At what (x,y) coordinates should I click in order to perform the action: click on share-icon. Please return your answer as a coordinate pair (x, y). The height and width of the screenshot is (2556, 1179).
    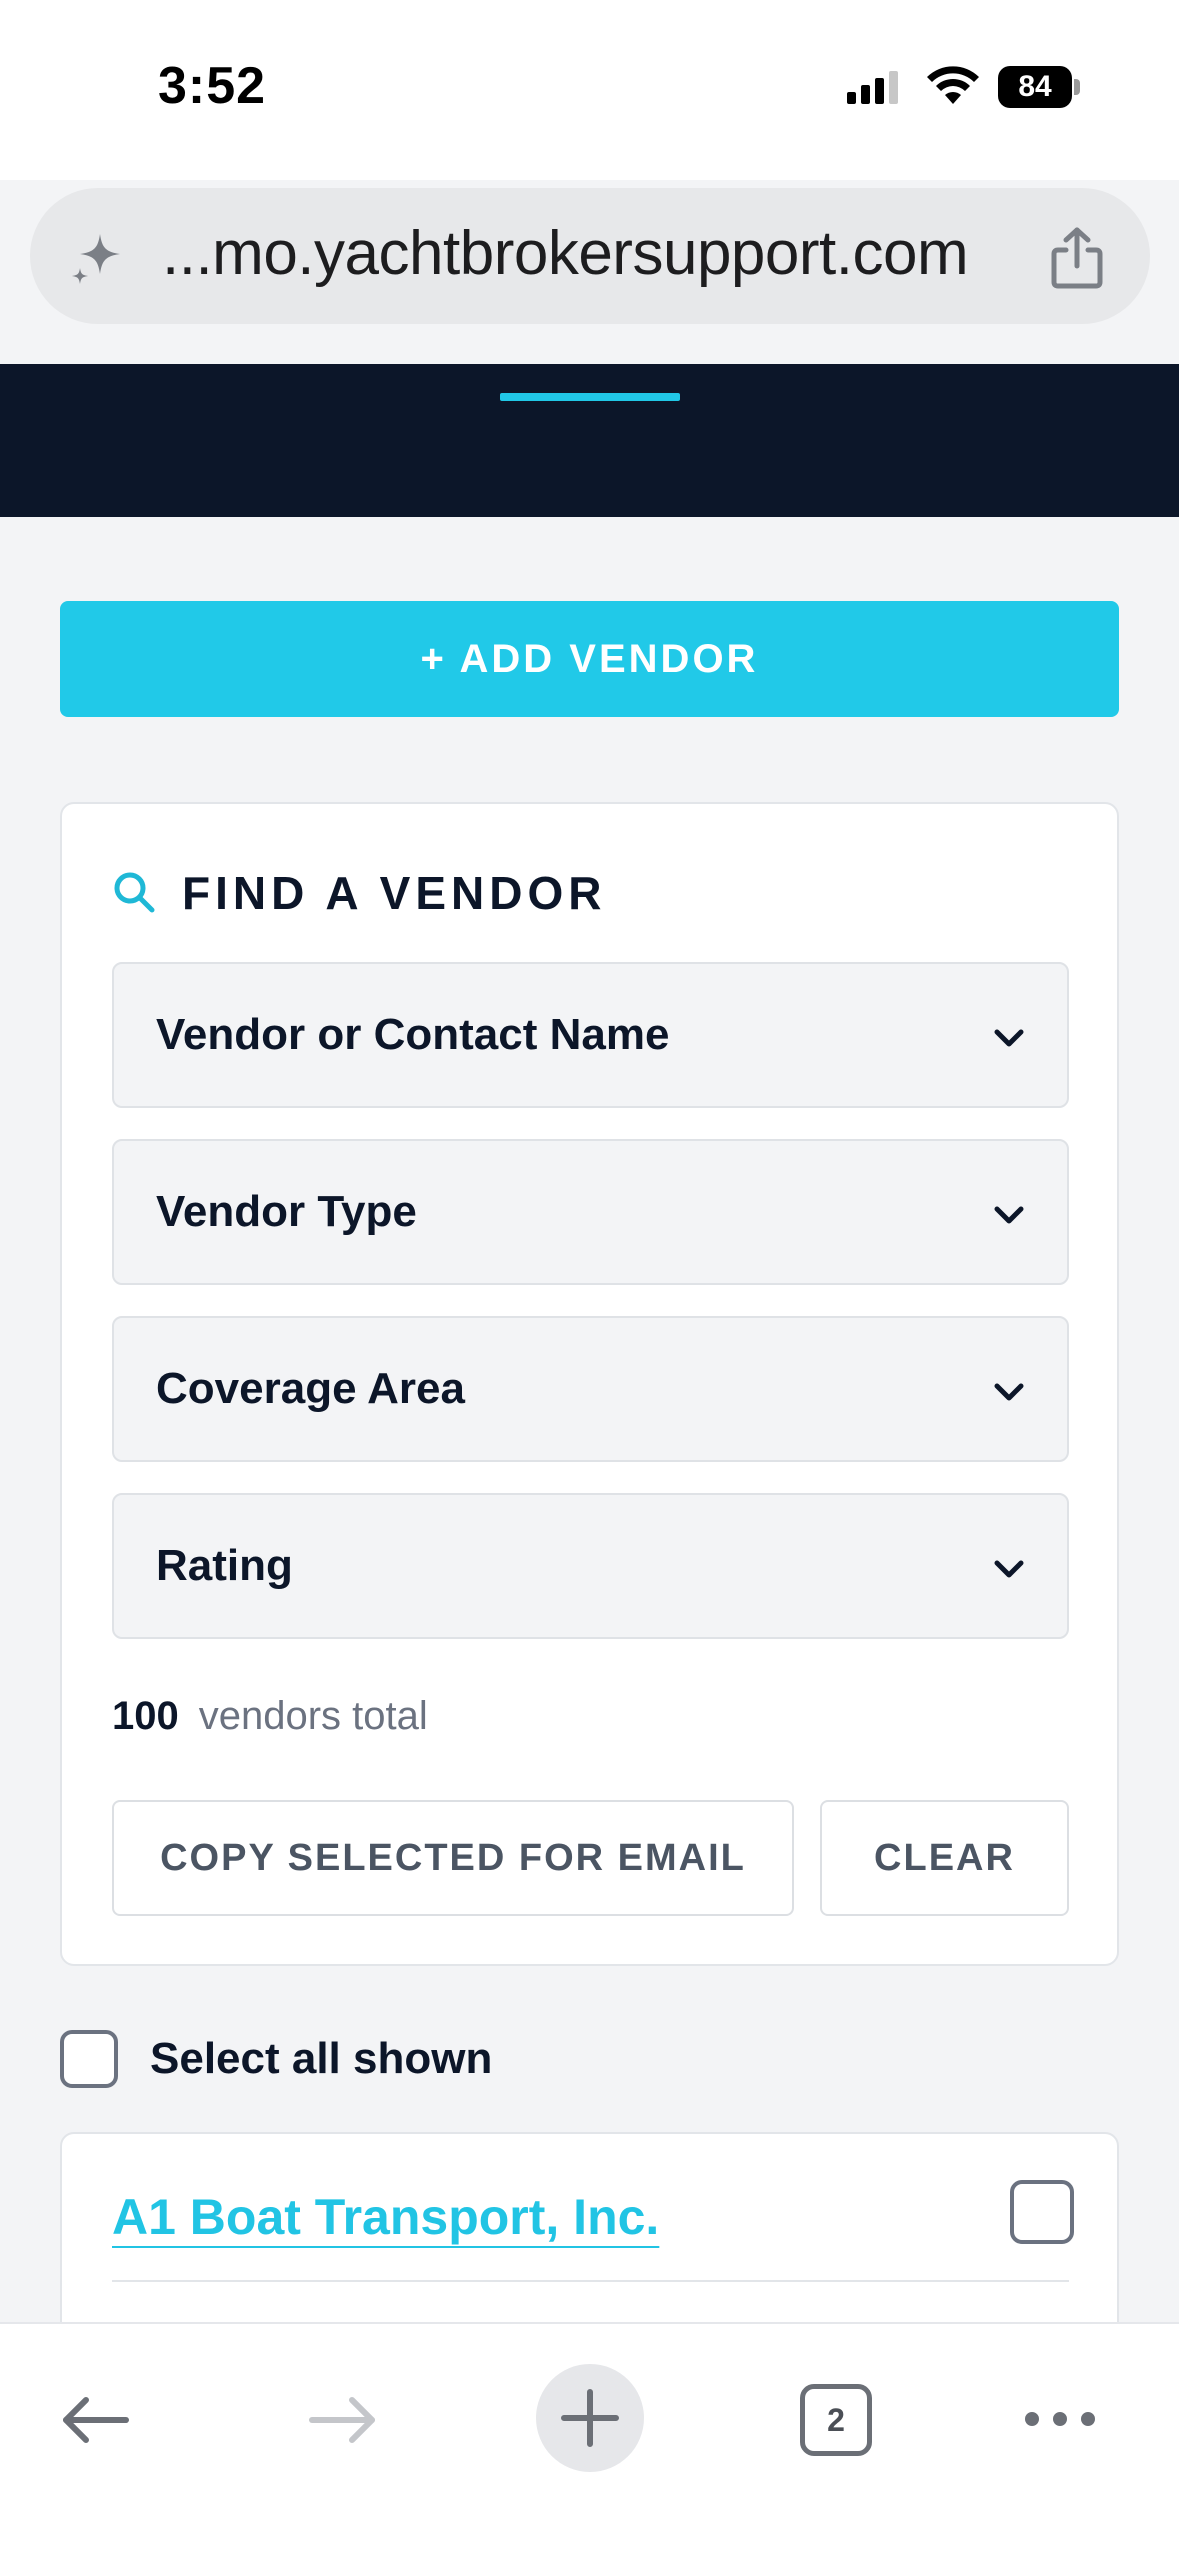
    Looking at the image, I should click on (1077, 258).